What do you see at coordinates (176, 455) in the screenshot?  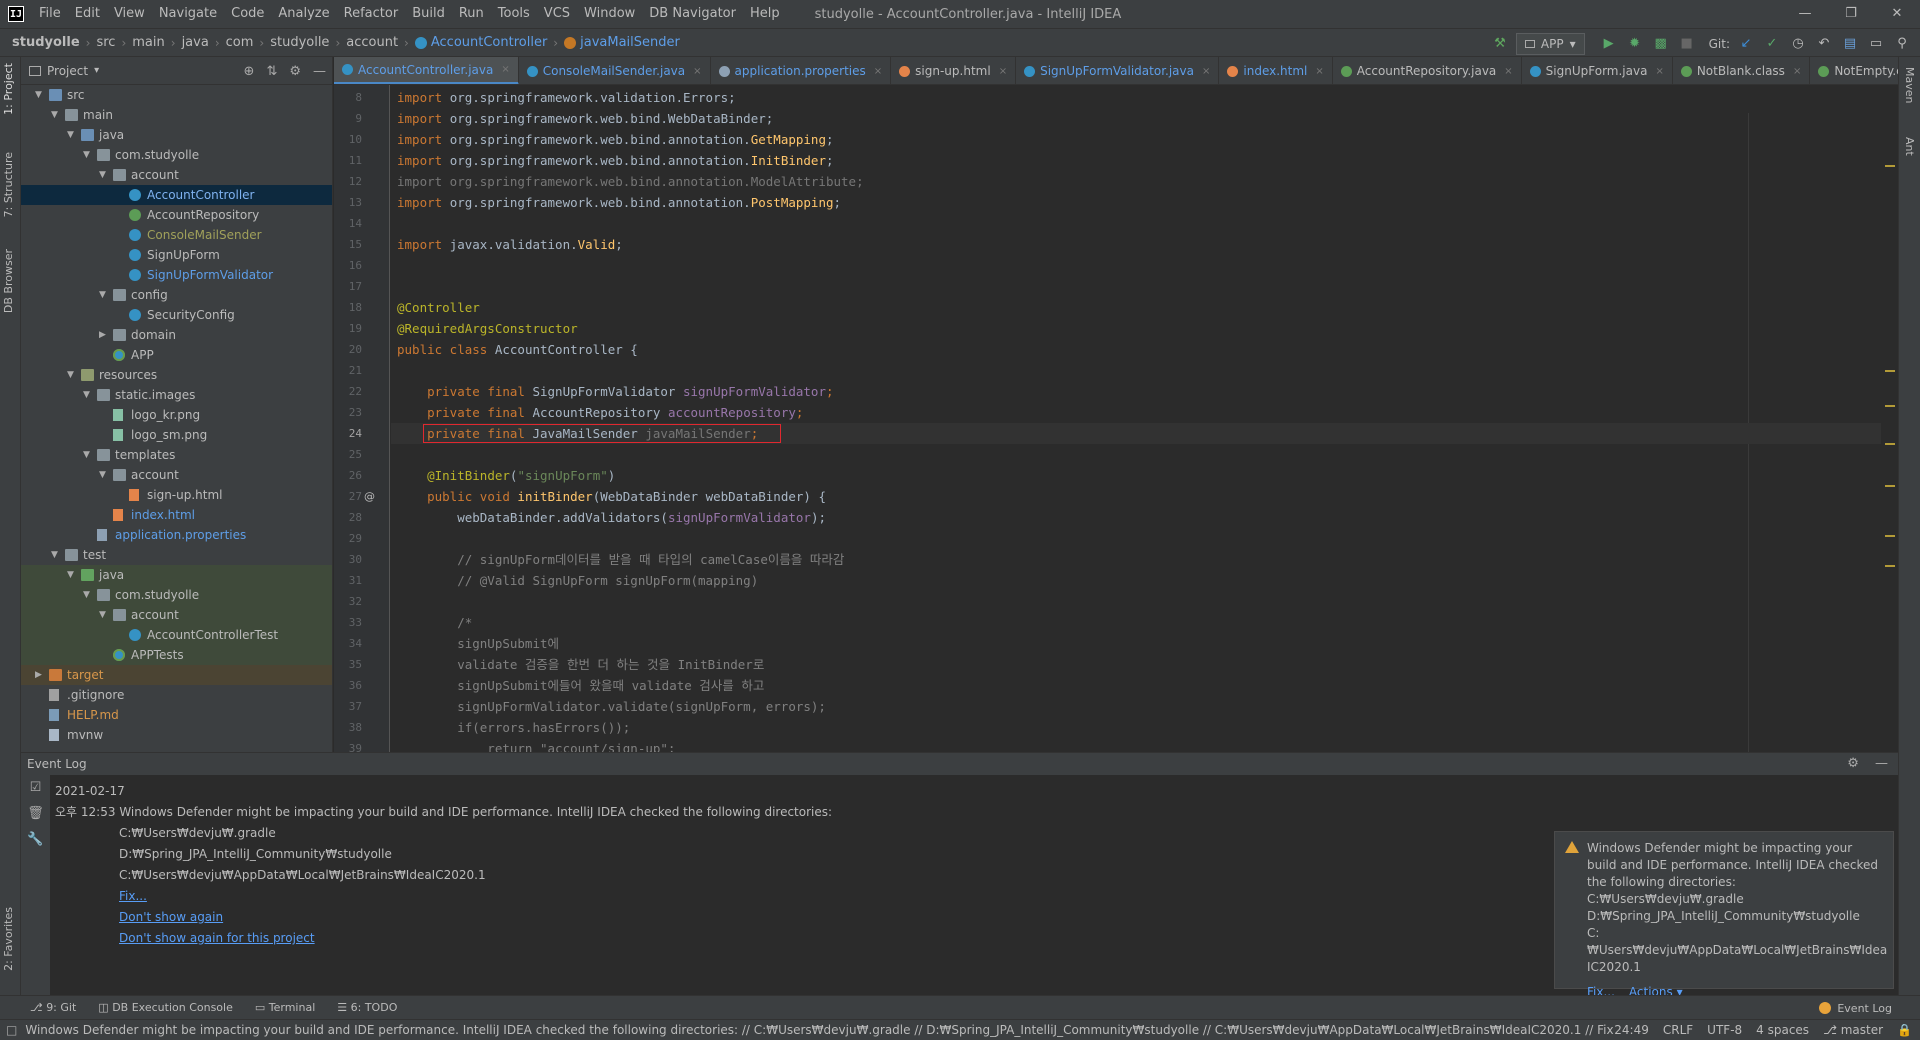 I see `tree-item: ▼ templates` at bounding box center [176, 455].